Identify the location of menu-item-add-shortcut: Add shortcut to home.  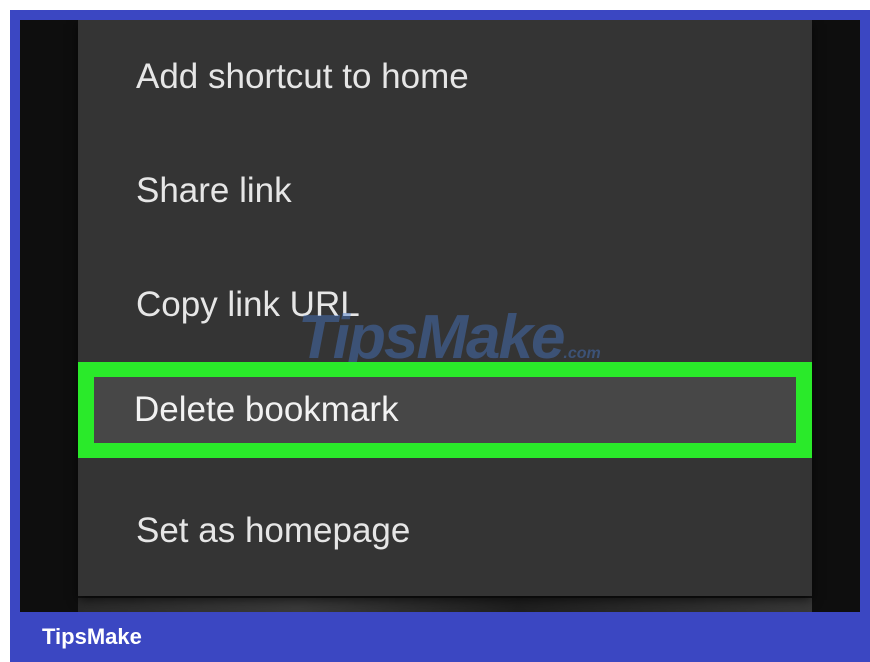
(445, 77).